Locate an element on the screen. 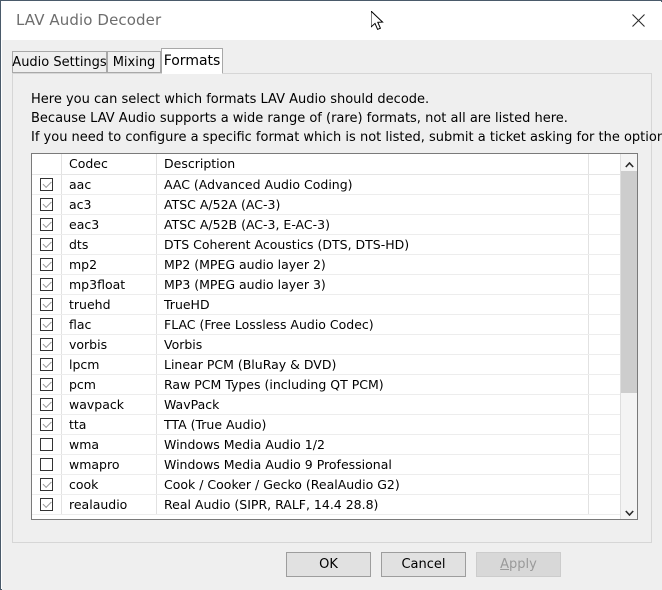  cell-description: AAC (Advanced Audio Coding) is located at coordinates (373, 184).